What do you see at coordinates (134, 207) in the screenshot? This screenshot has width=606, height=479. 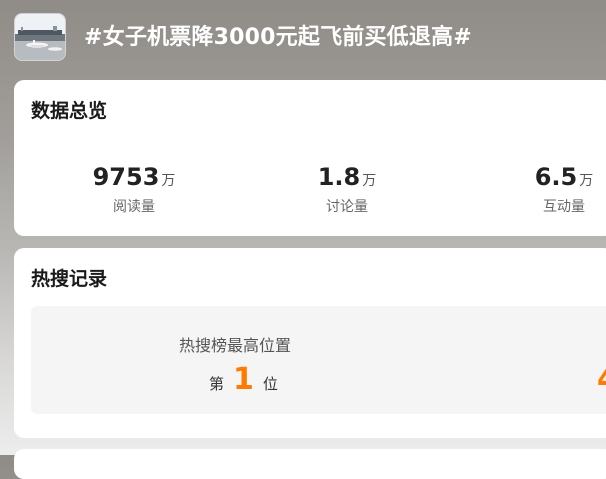 I see `stat-label: 阅读量` at bounding box center [134, 207].